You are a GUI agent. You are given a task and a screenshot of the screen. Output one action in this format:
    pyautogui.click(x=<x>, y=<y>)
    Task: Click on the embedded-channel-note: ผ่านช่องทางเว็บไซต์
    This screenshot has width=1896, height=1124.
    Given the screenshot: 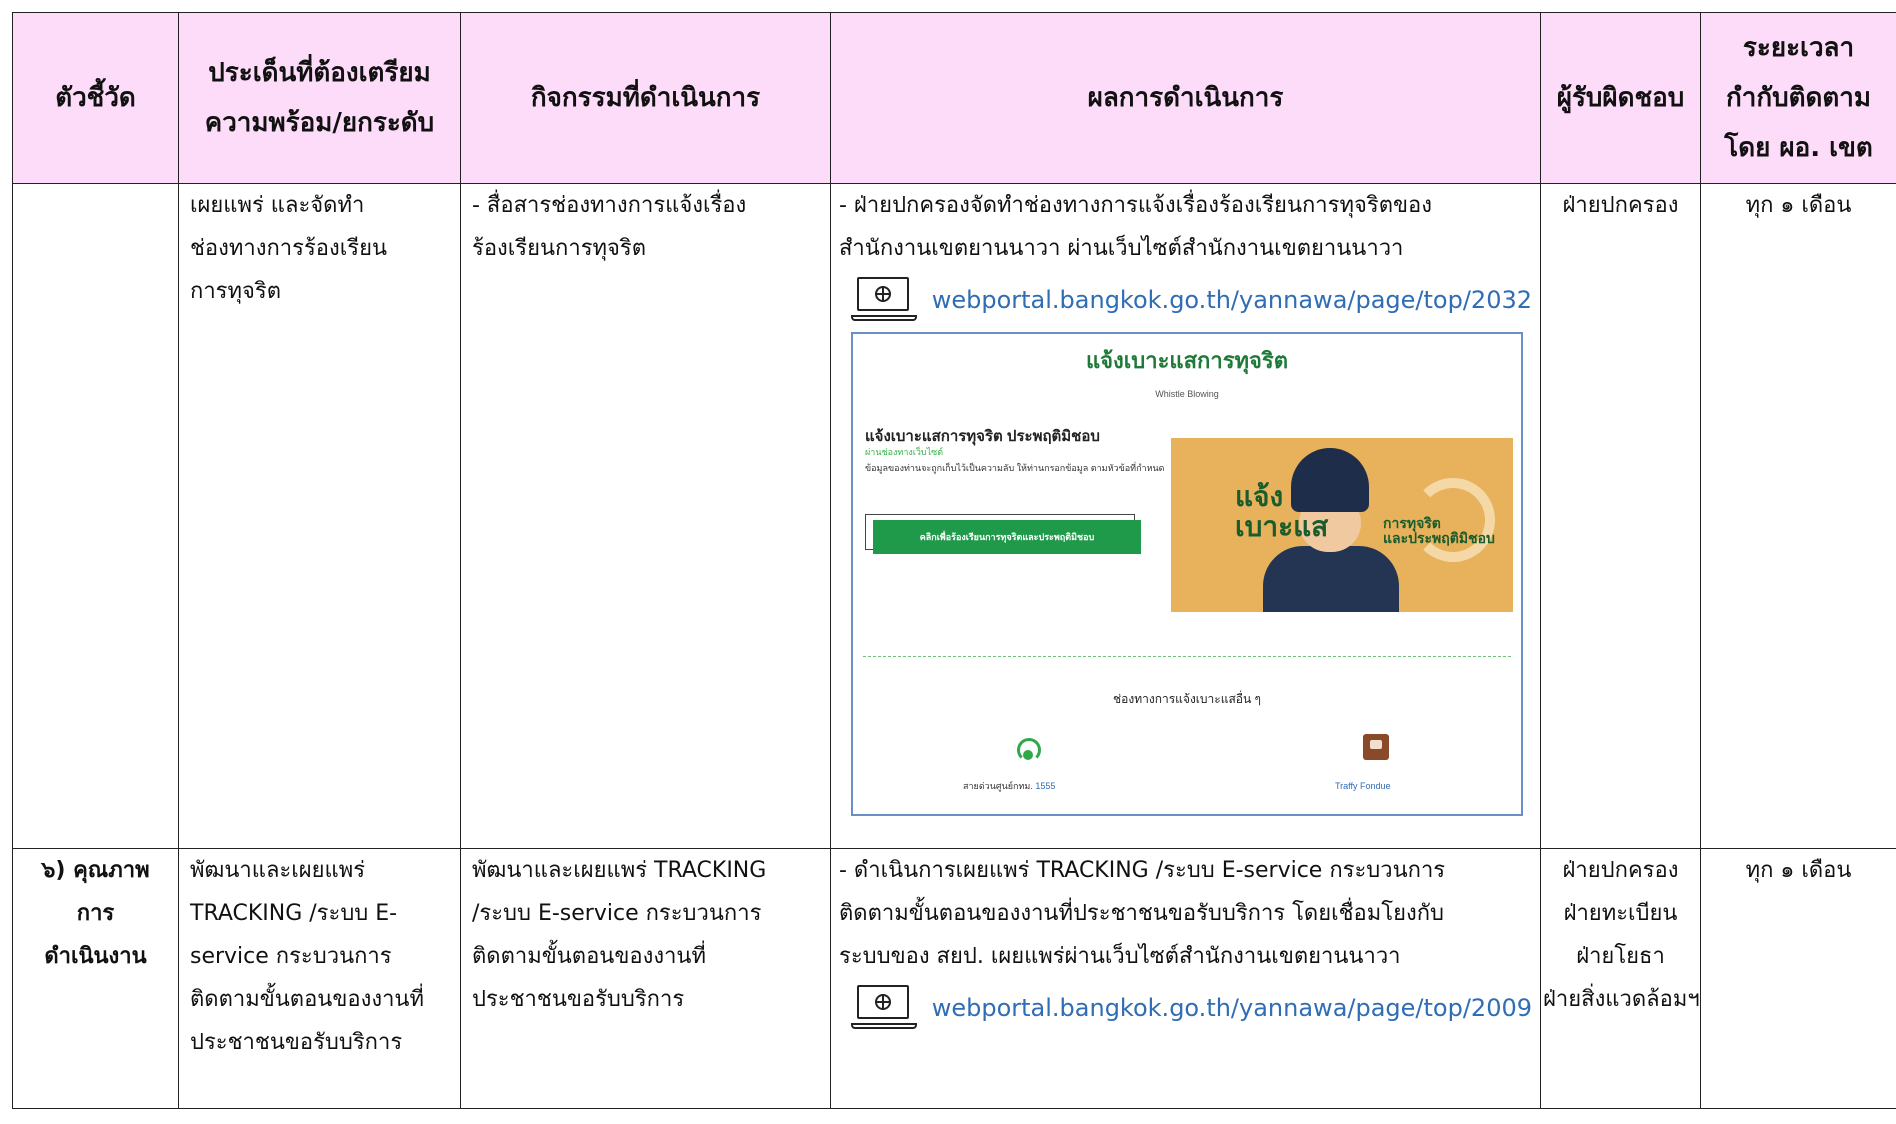 What is the action you would take?
    pyautogui.click(x=904, y=452)
    